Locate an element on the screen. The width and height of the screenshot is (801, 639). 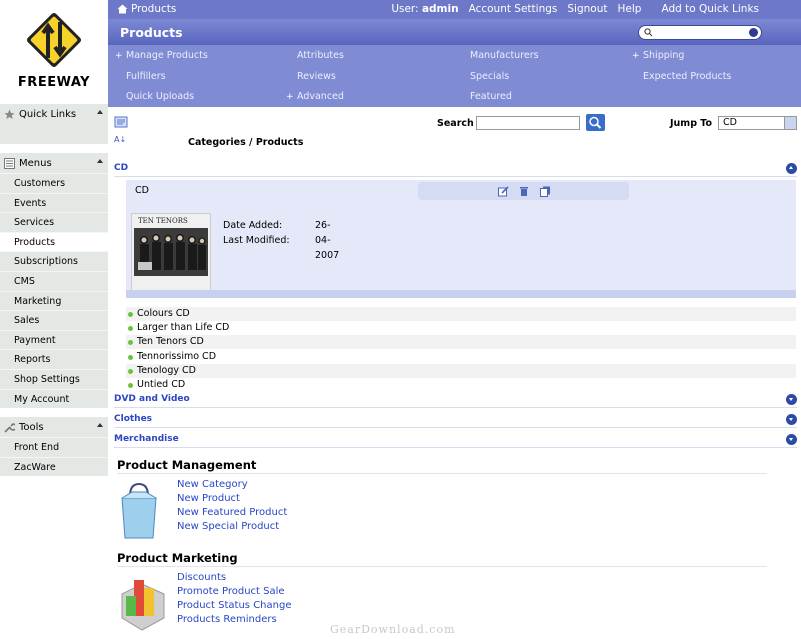
global-search-input is located at coordinates (700, 32).